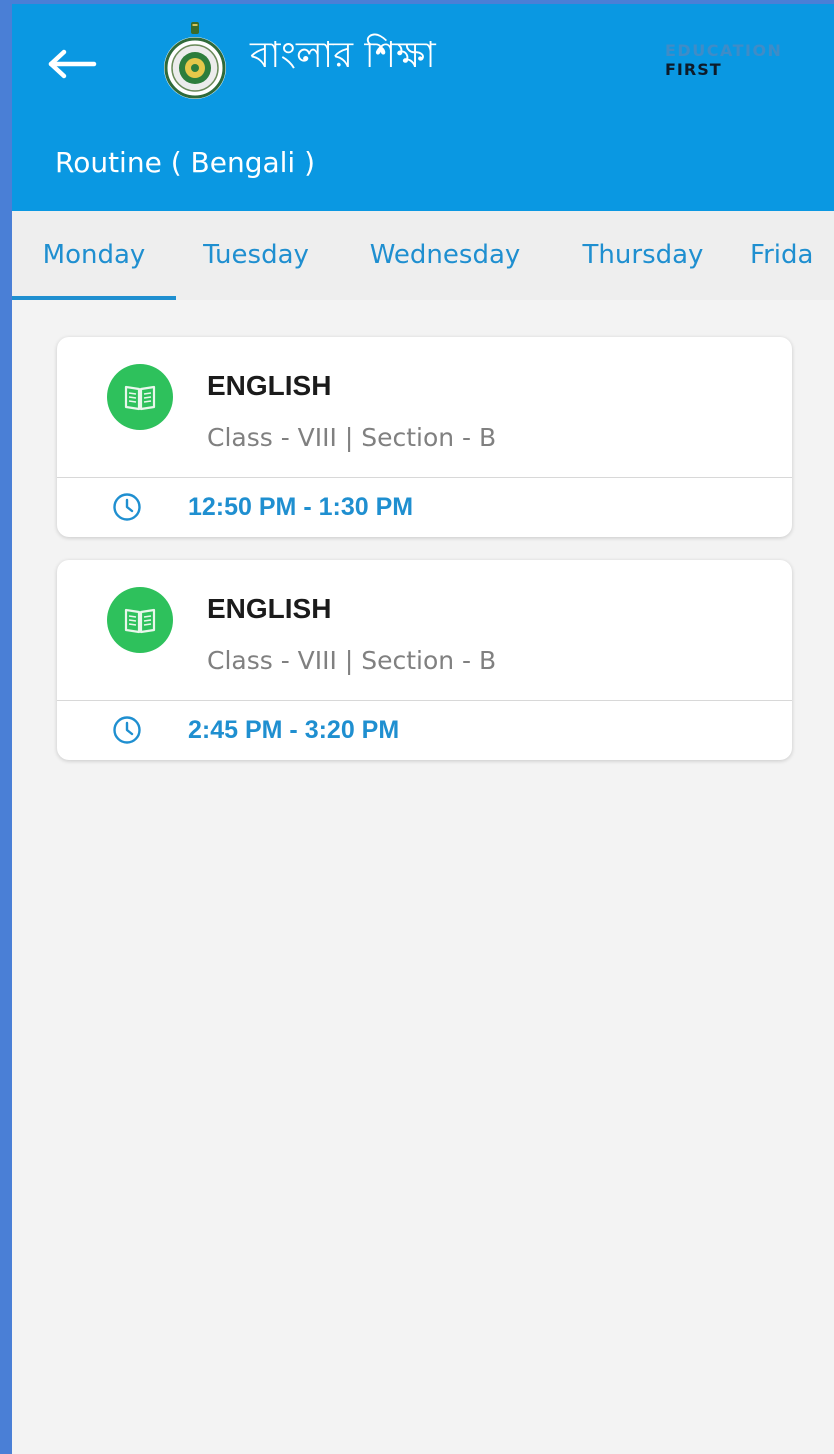  I want to click on tab-monday: Monday, so click(94, 255).